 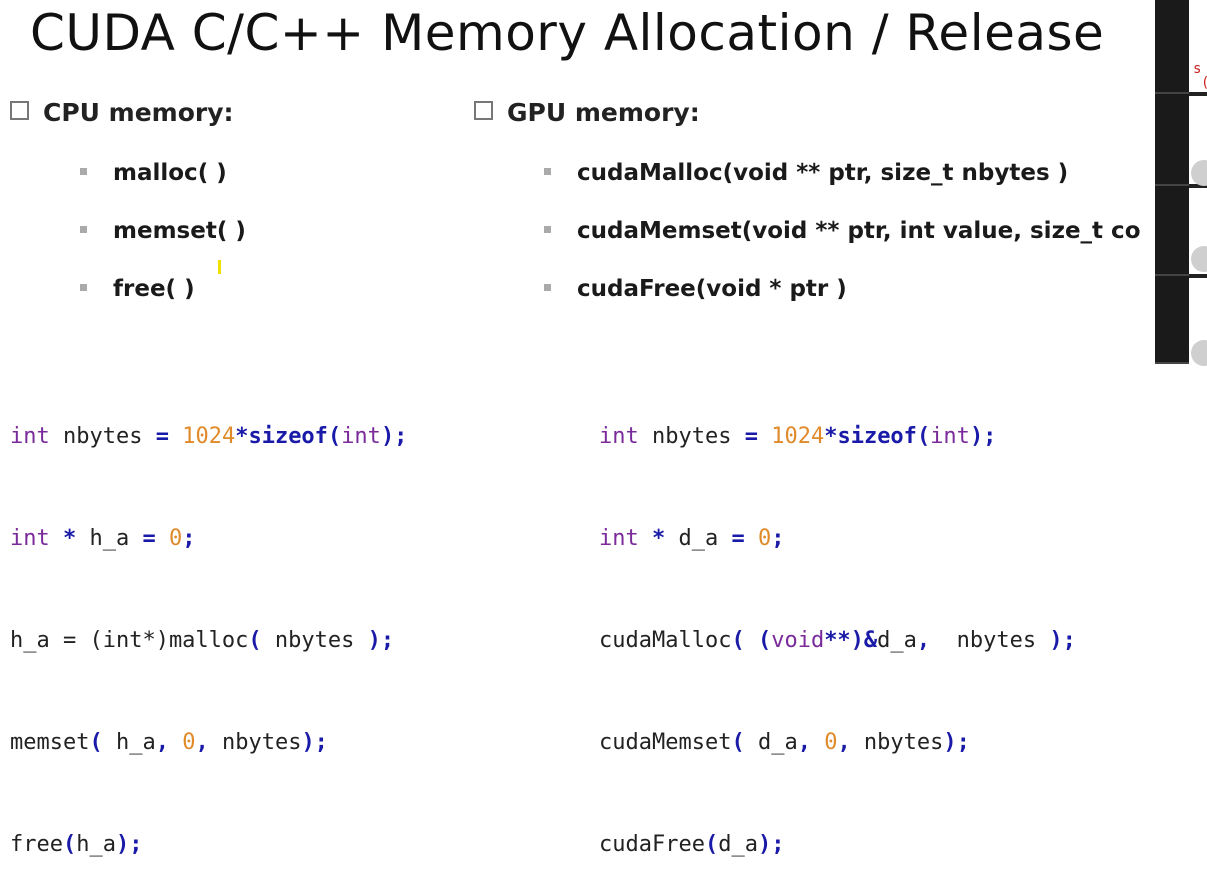 I want to click on cpu-item-malloc: malloc( ), so click(x=153, y=173).